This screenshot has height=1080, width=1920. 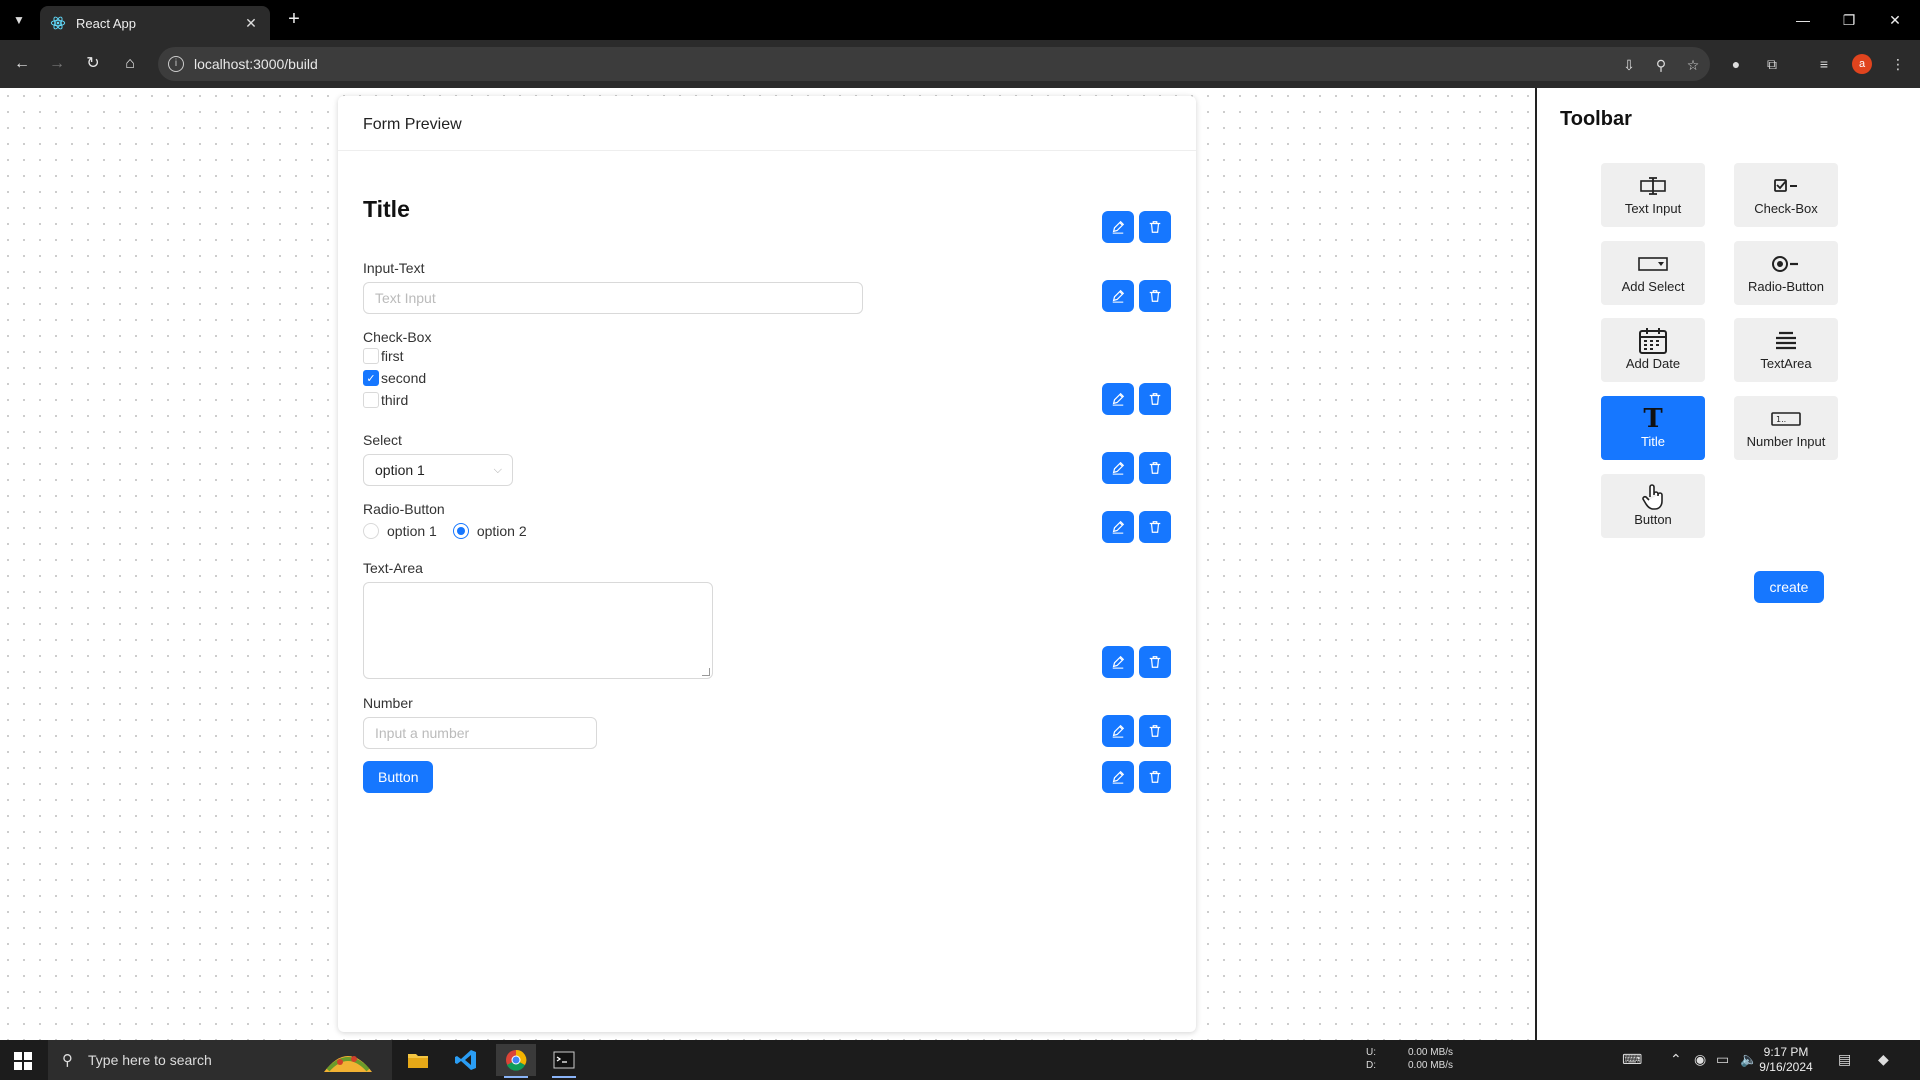 I want to click on checkbox-option: first, so click(x=397, y=356).